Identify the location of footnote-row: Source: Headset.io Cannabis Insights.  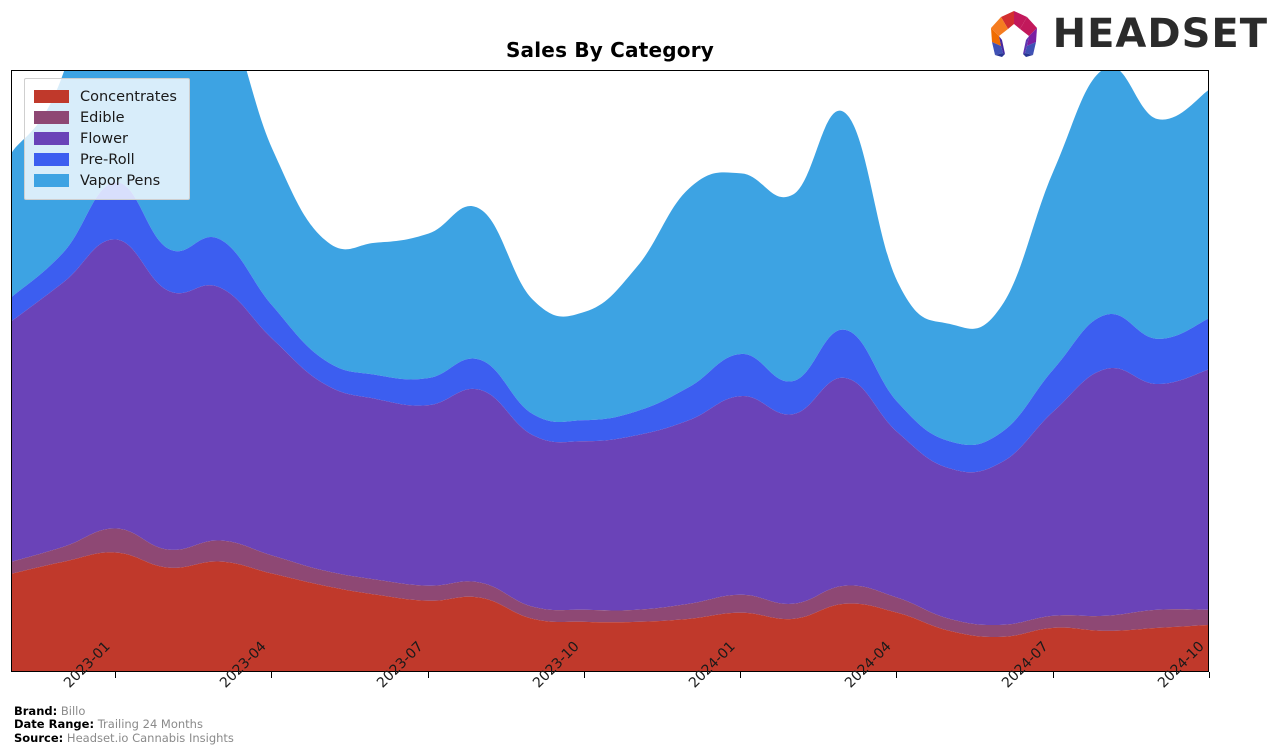
(124, 738).